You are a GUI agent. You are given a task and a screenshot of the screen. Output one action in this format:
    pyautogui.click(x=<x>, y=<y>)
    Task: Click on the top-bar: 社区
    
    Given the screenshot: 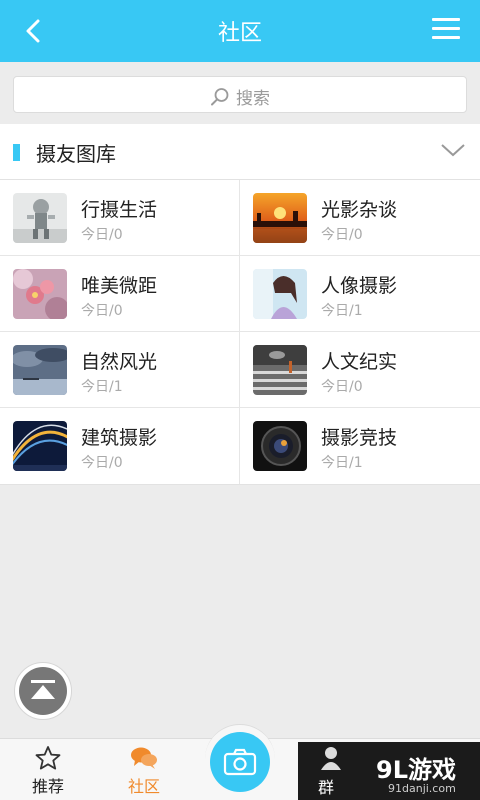 What is the action you would take?
    pyautogui.click(x=240, y=31)
    